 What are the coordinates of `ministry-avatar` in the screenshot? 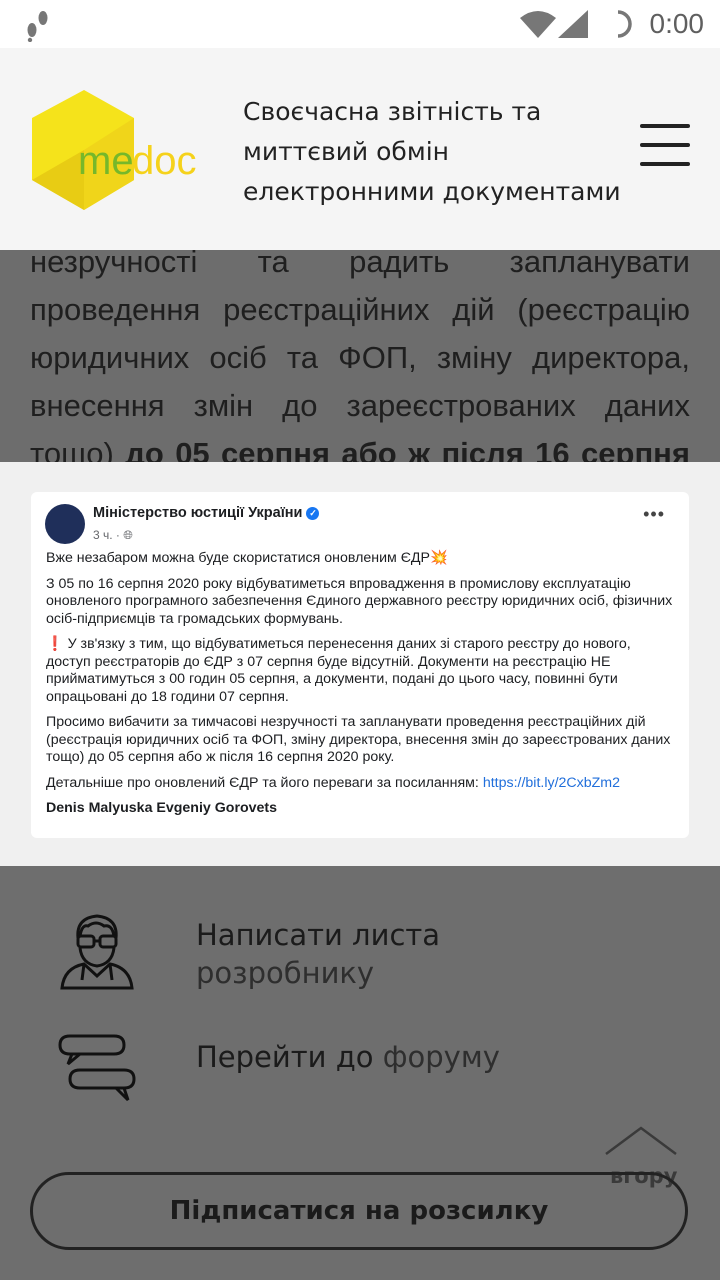 It's located at (65, 524).